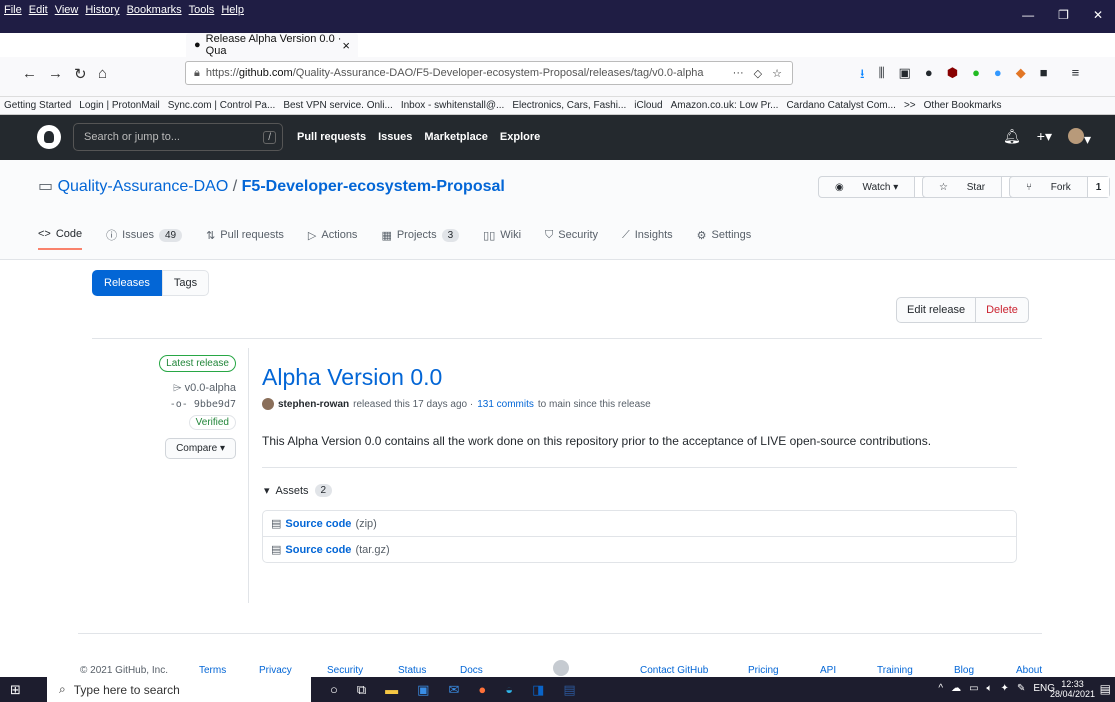  I want to click on search-input: Search or jump to... /, so click(178, 137).